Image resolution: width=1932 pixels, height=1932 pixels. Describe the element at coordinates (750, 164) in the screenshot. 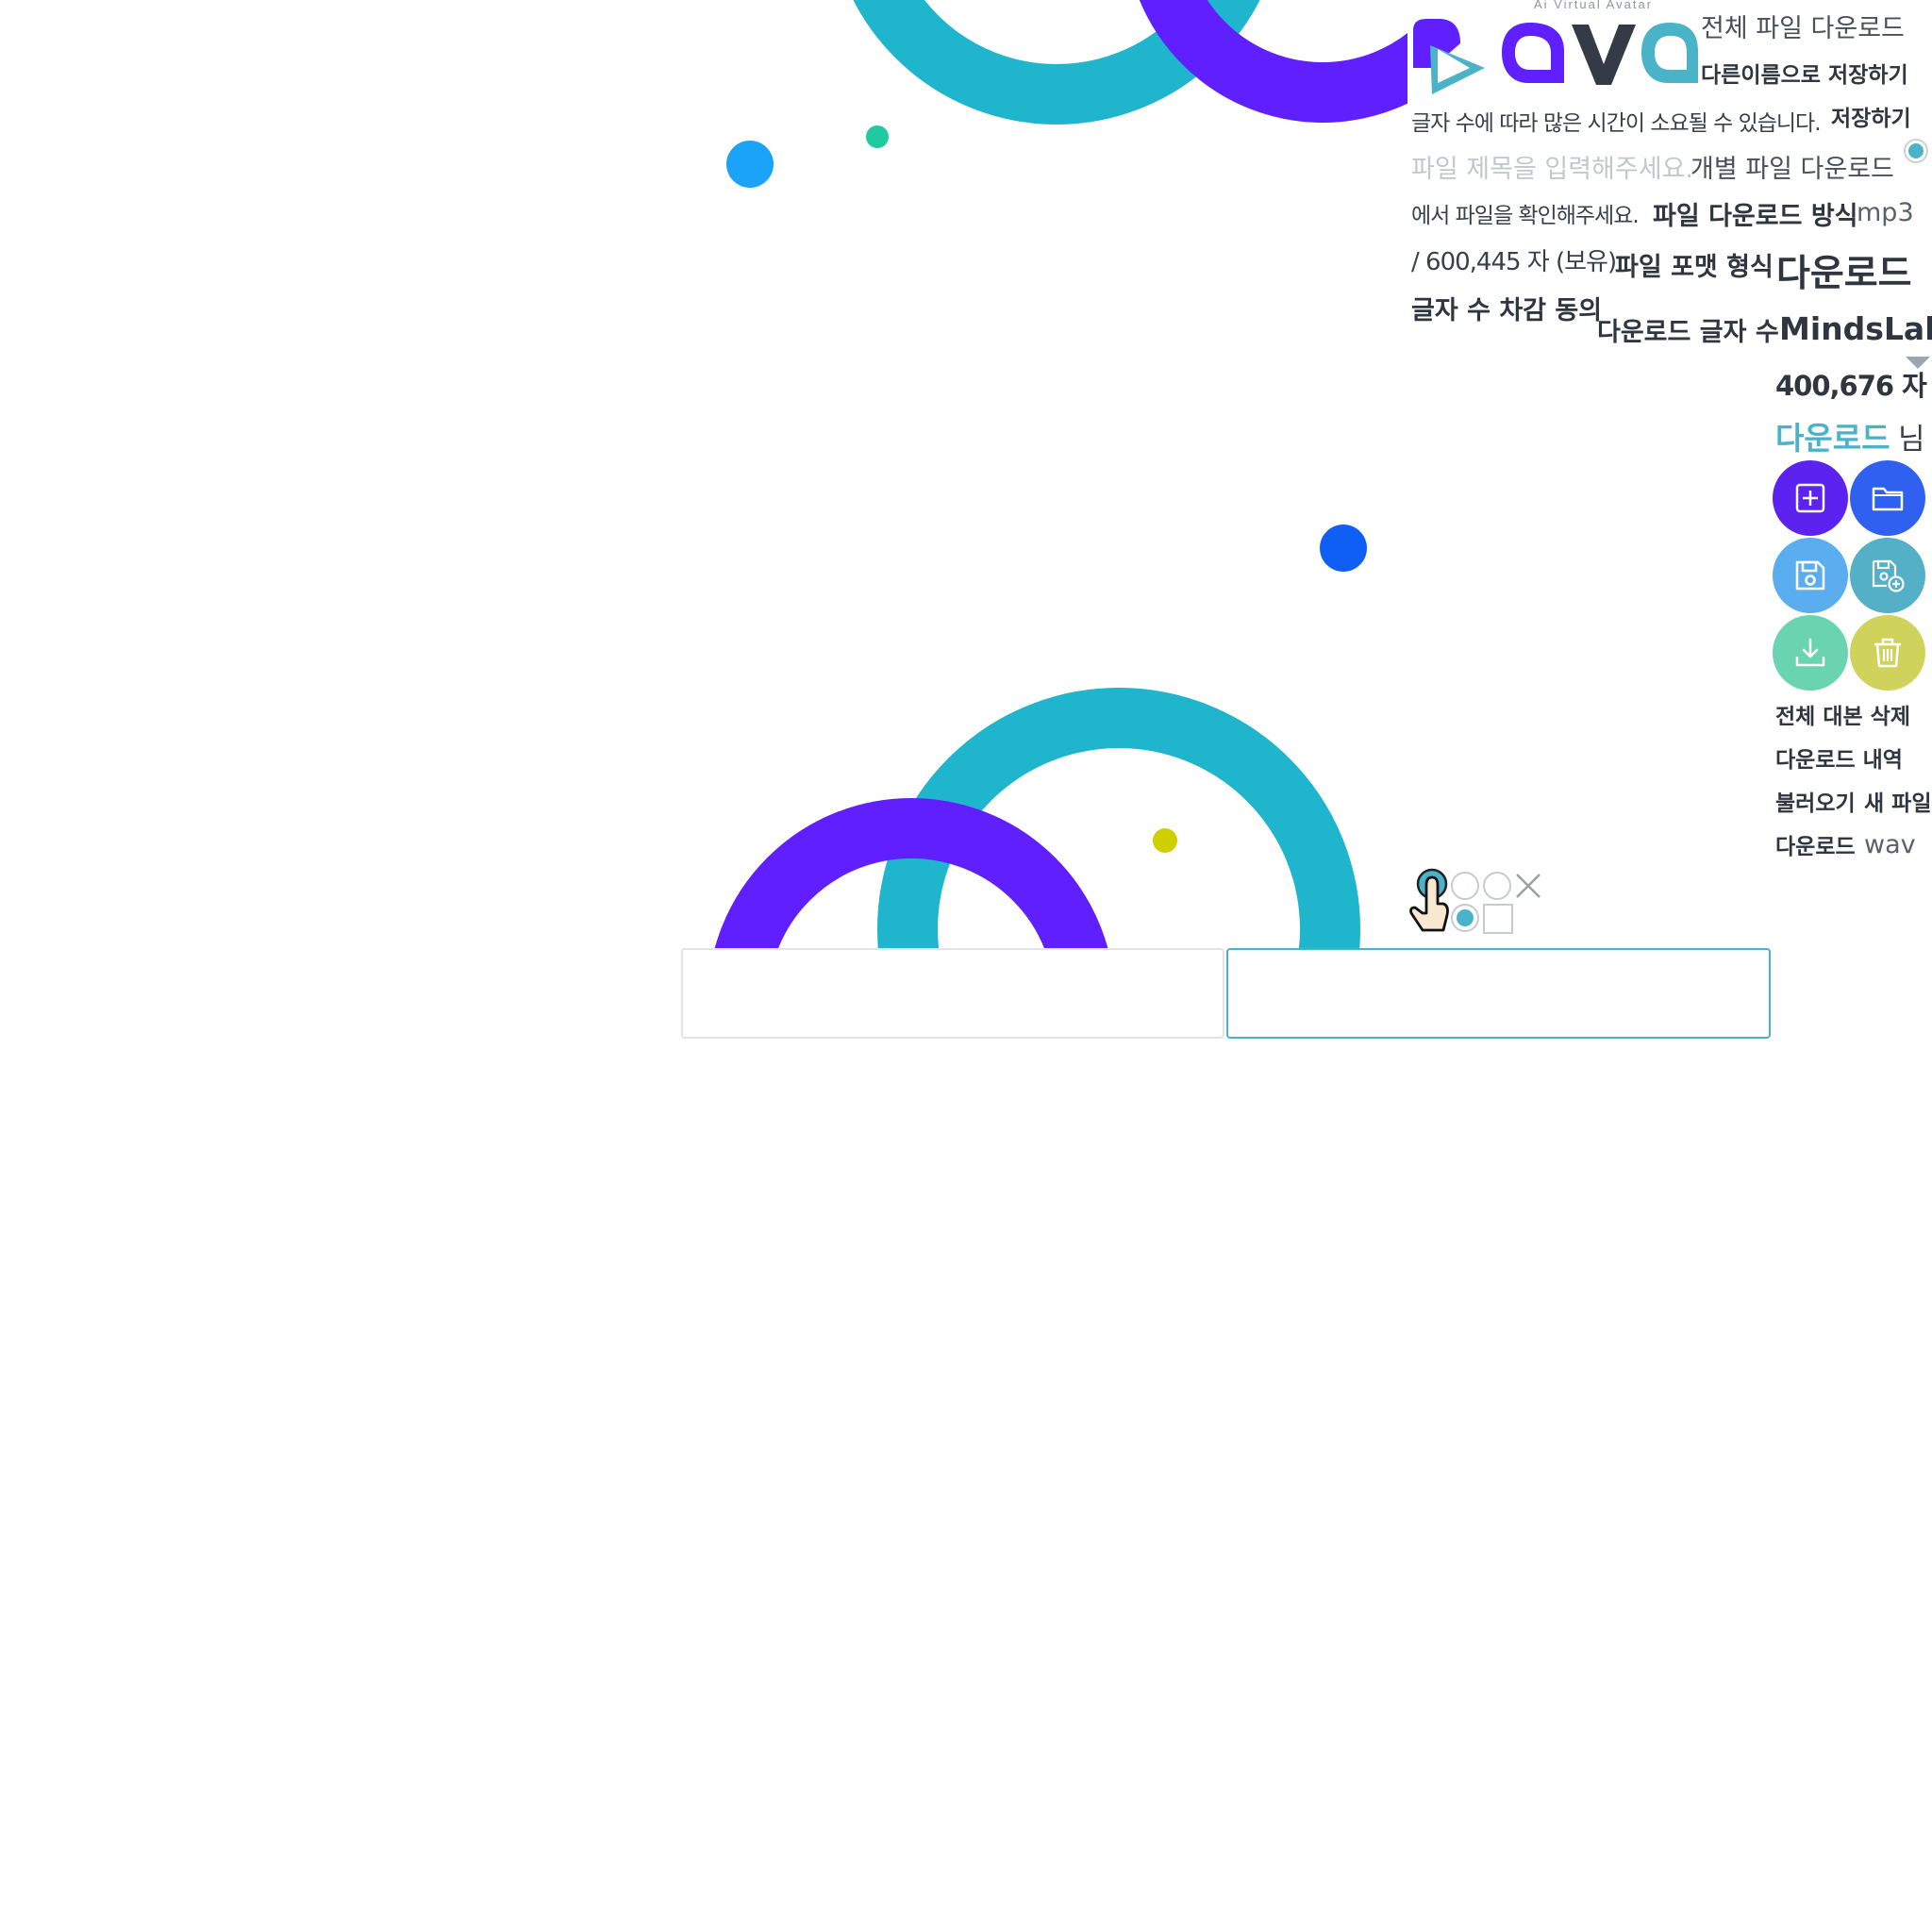

I see `blue-dot` at that location.